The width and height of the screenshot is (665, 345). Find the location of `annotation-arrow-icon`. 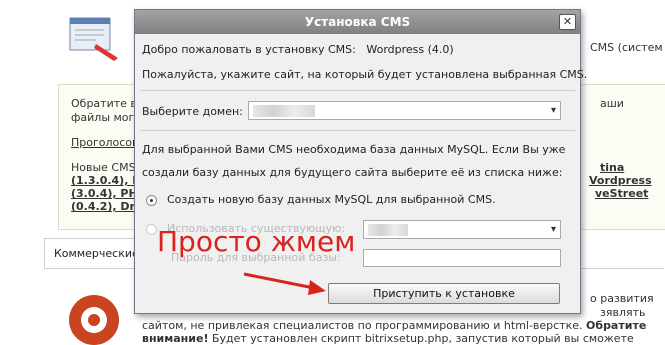

annotation-arrow-icon is located at coordinates (284, 283).